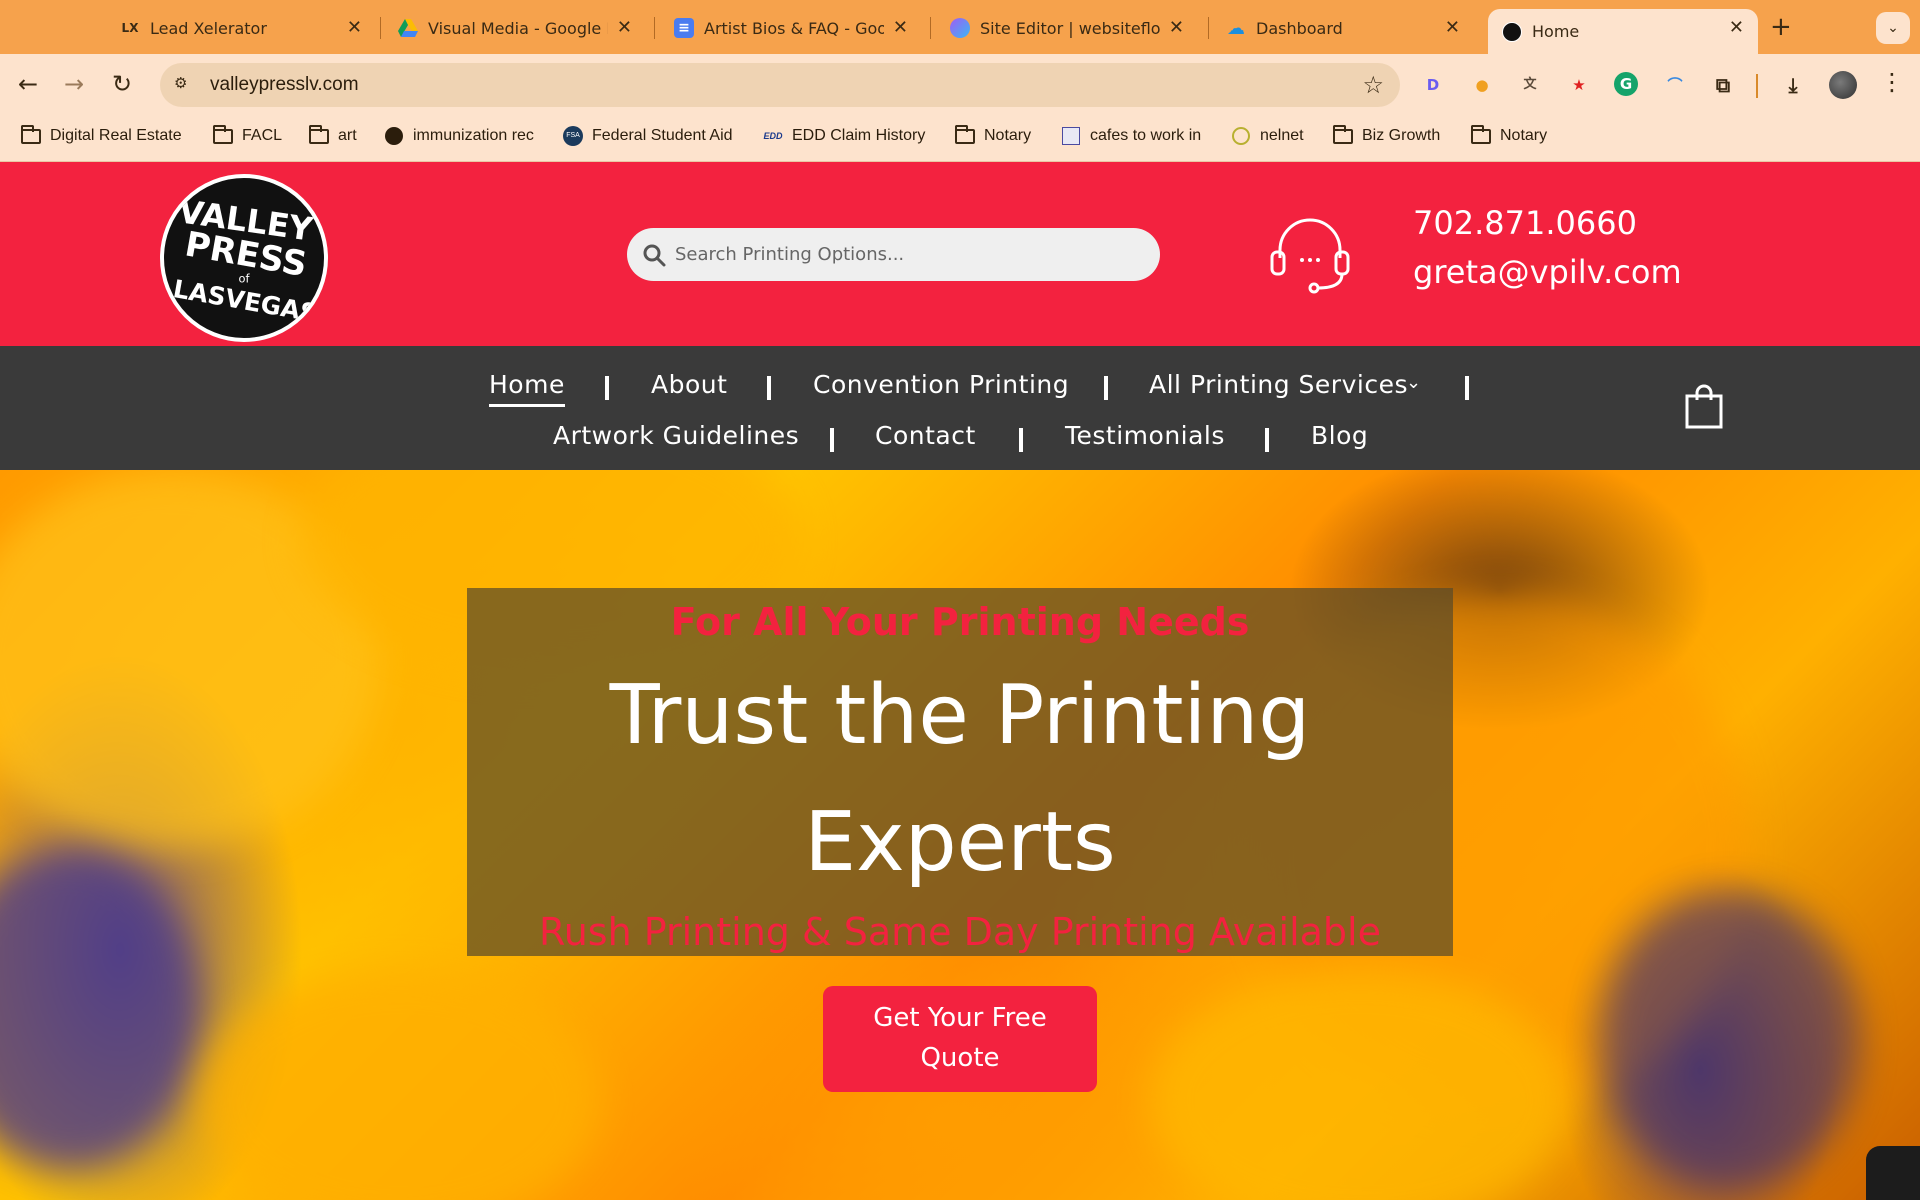  What do you see at coordinates (662, 135) in the screenshot?
I see `bookmark-label: Federal Student Aid` at bounding box center [662, 135].